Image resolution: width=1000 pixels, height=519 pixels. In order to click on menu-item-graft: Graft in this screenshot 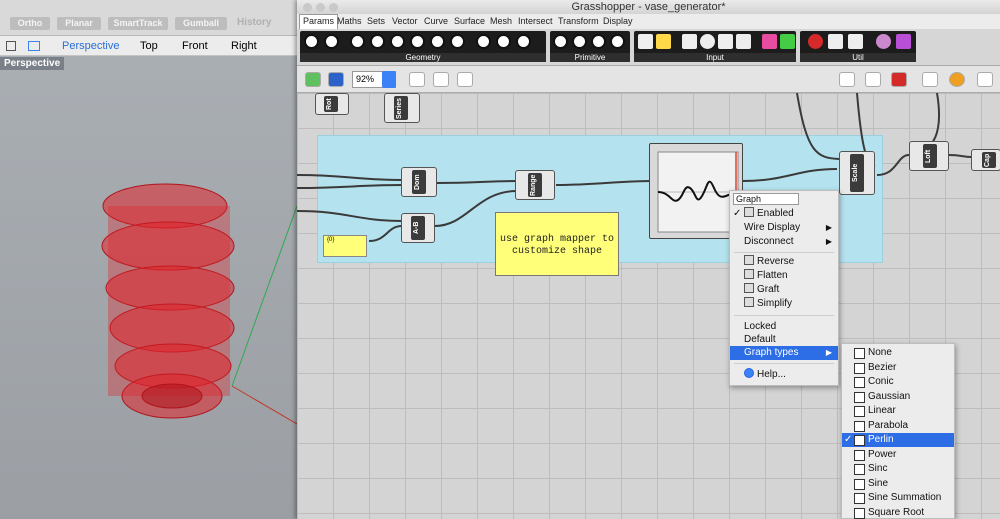, I will do `click(784, 290)`.